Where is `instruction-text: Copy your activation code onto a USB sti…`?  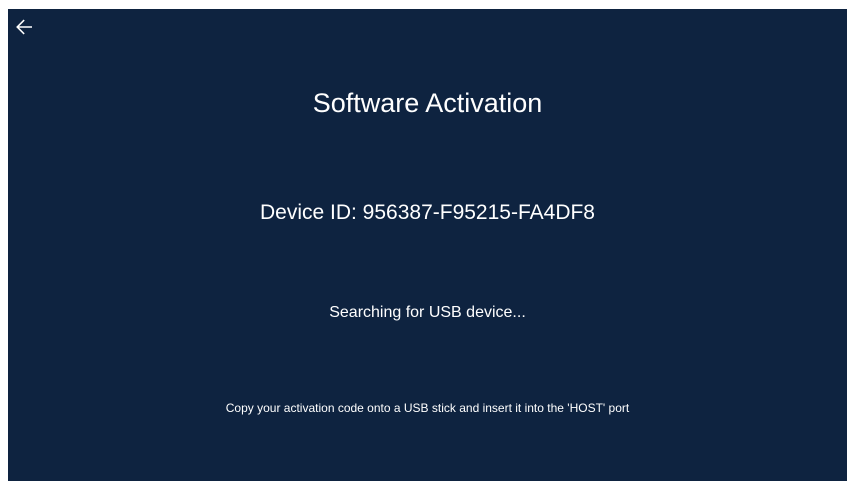
instruction-text: Copy your activation code onto a USB sti… is located at coordinates (427, 408).